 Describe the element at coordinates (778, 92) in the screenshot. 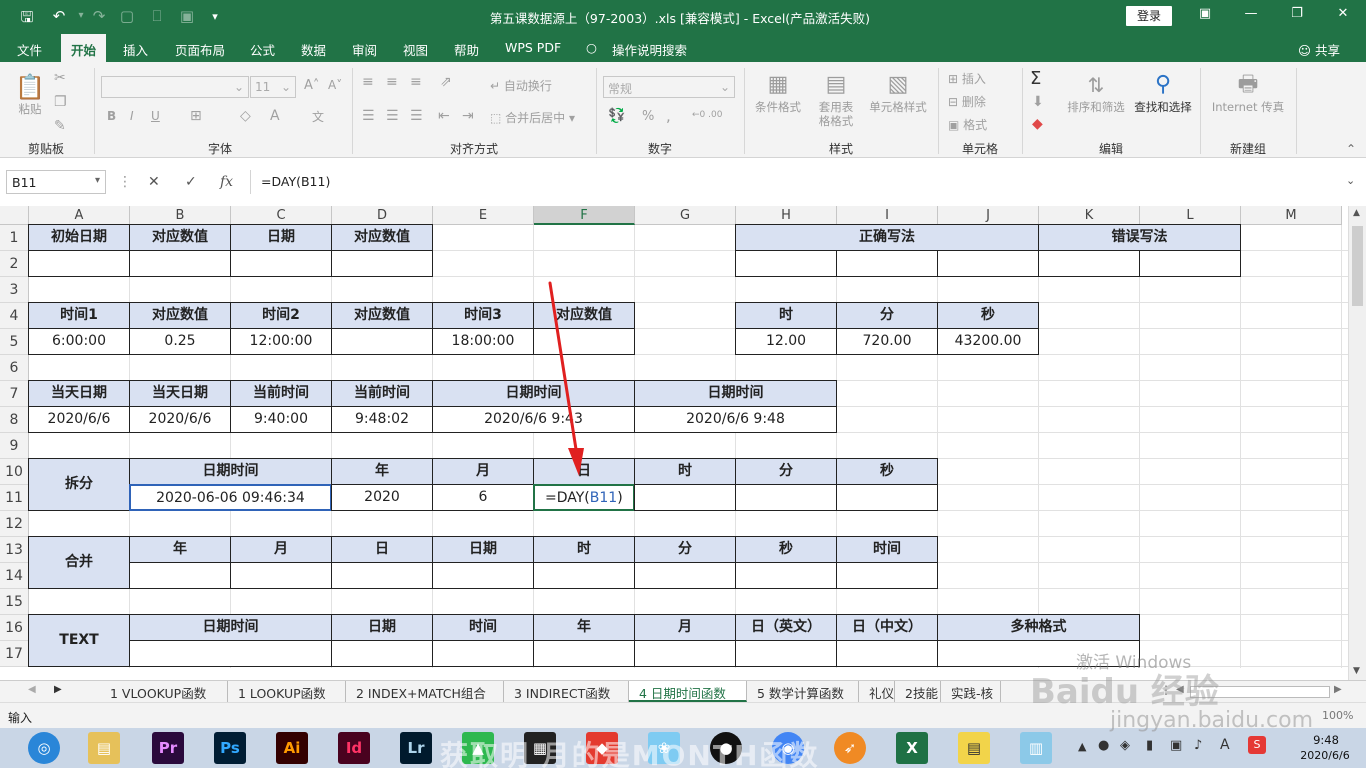

I see `conditional-format-button: ▦ 条件格式` at that location.